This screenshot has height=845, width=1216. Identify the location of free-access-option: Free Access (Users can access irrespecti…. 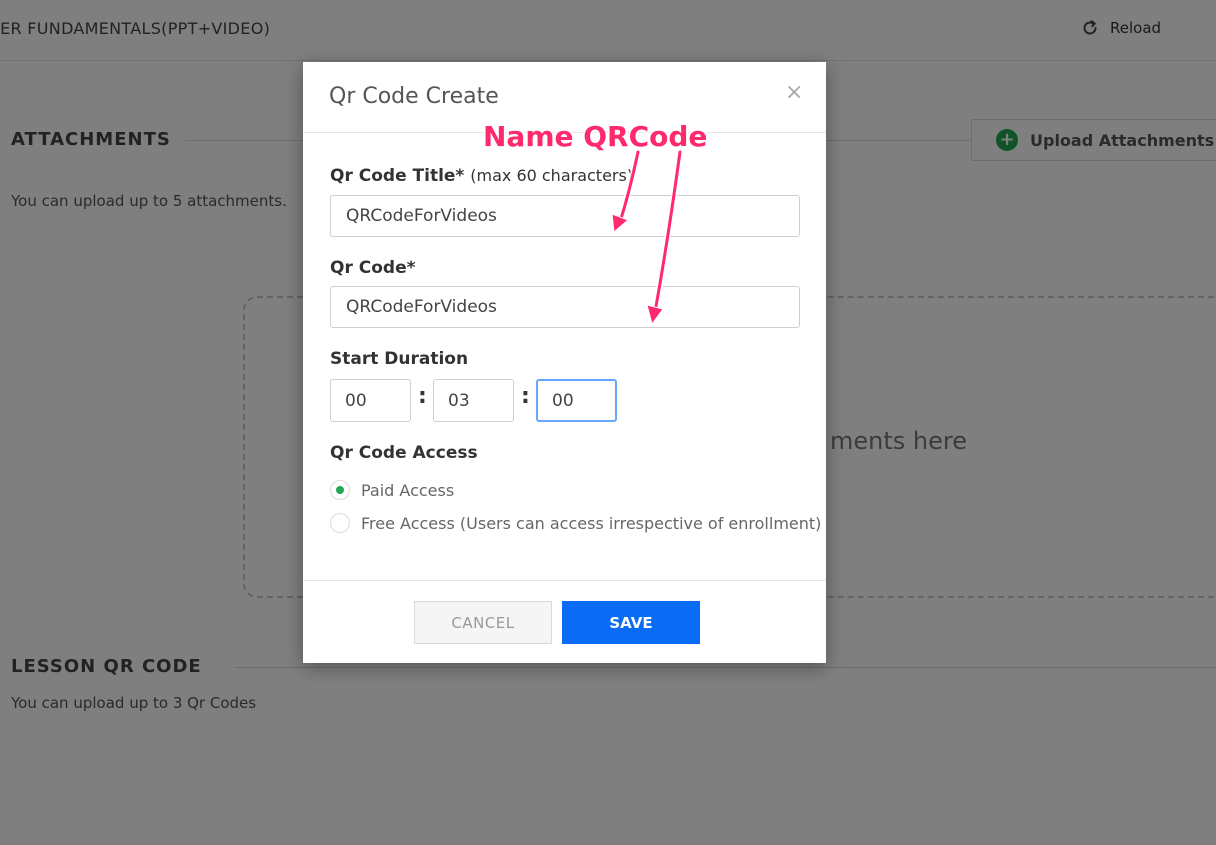
(575, 523).